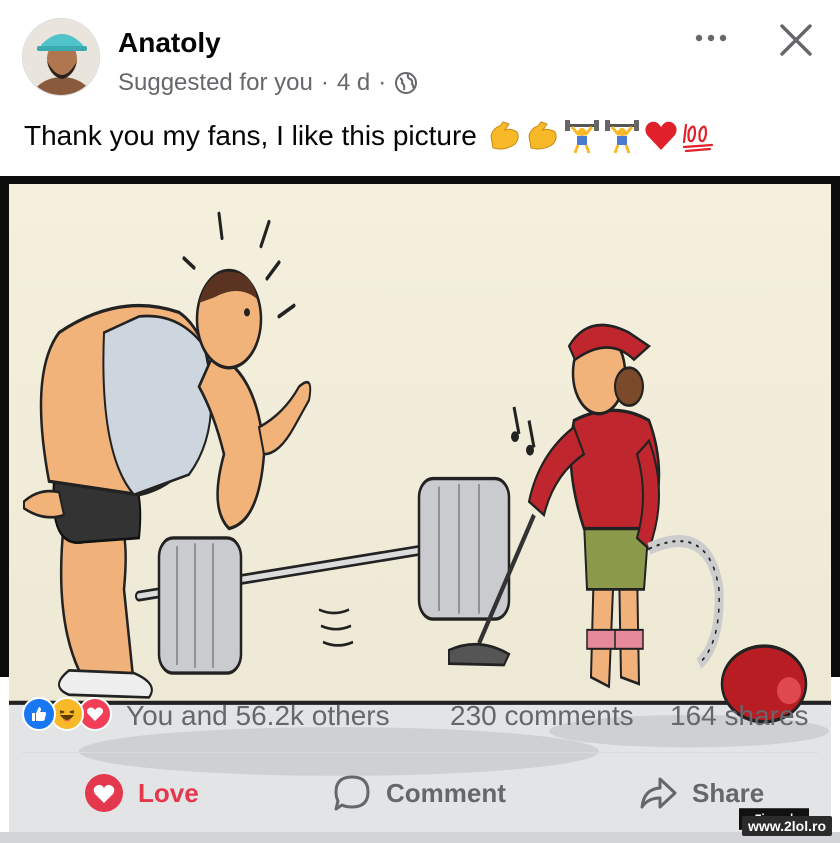 The width and height of the screenshot is (840, 843). I want to click on caption-emojis, so click(602, 136).